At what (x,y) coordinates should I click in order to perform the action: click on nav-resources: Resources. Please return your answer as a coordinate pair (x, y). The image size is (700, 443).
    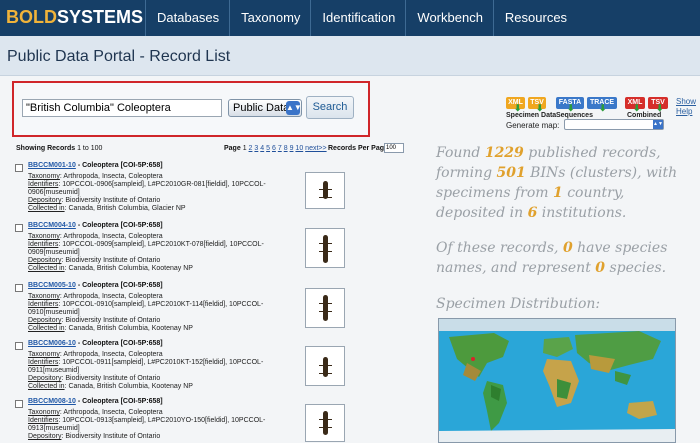
    Looking at the image, I should click on (534, 18).